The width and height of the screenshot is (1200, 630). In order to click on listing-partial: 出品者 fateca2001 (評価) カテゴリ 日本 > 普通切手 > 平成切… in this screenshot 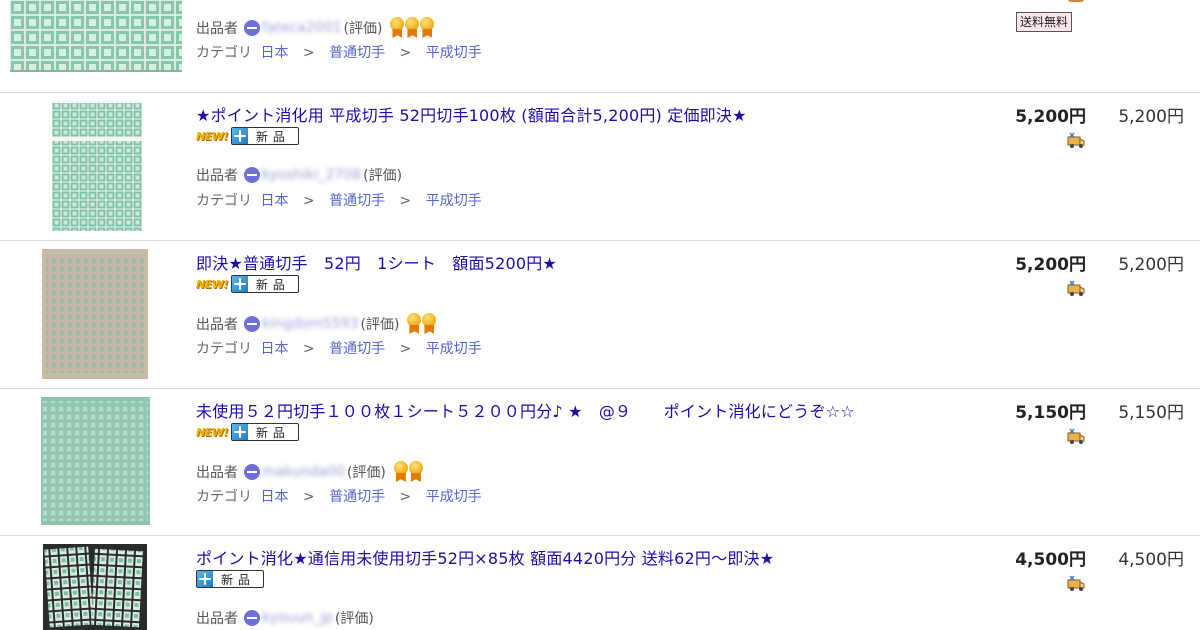, I will do `click(600, 46)`.